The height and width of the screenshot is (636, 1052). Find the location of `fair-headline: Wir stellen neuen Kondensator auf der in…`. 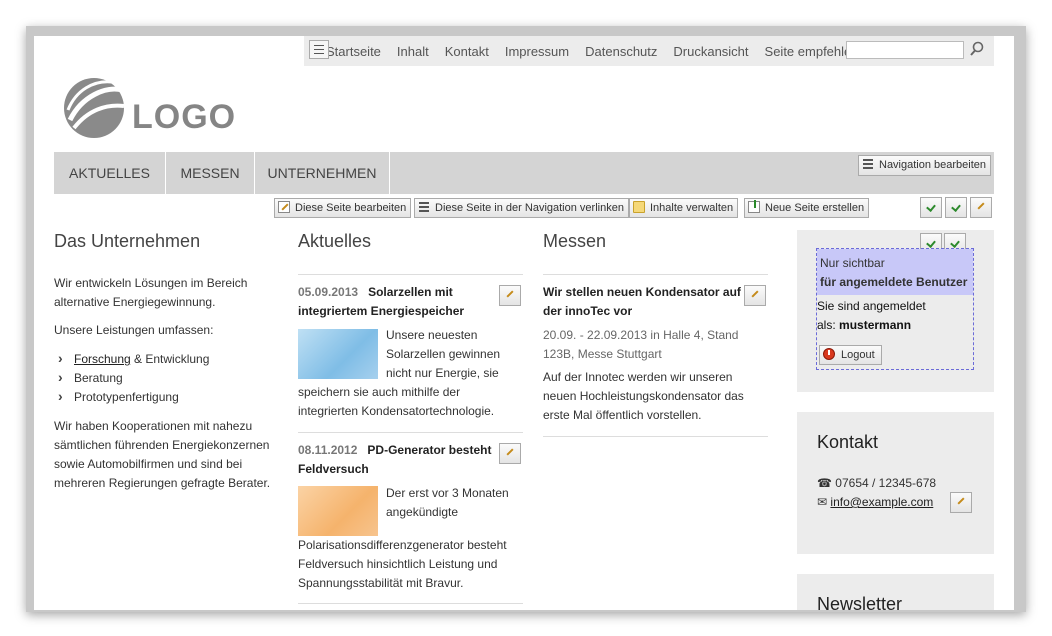

fair-headline: Wir stellen neuen Kondensator auf der in… is located at coordinates (643, 302).